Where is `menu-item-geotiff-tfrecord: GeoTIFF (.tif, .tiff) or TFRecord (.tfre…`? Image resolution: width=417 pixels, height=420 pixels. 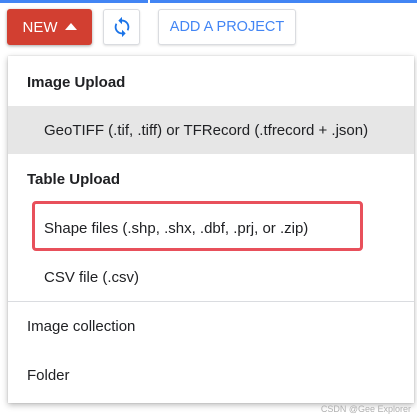 menu-item-geotiff-tfrecord: GeoTIFF (.tif, .tiff) or TFRecord (.tfre… is located at coordinates (211, 130).